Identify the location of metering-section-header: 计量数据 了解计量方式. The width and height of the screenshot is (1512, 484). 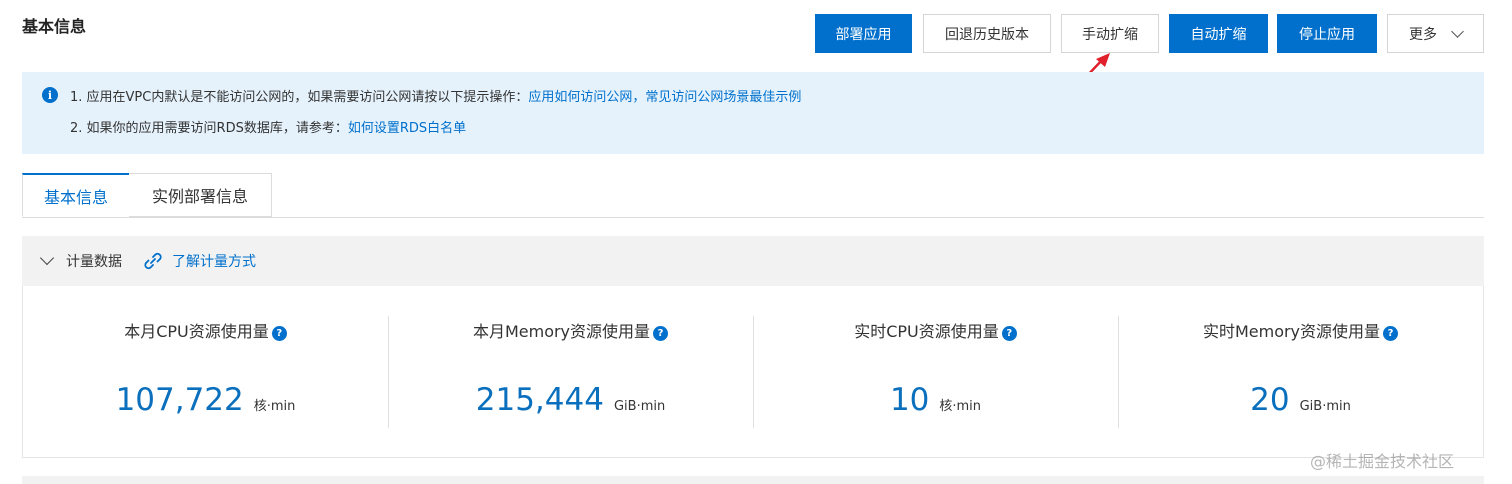
(753, 261).